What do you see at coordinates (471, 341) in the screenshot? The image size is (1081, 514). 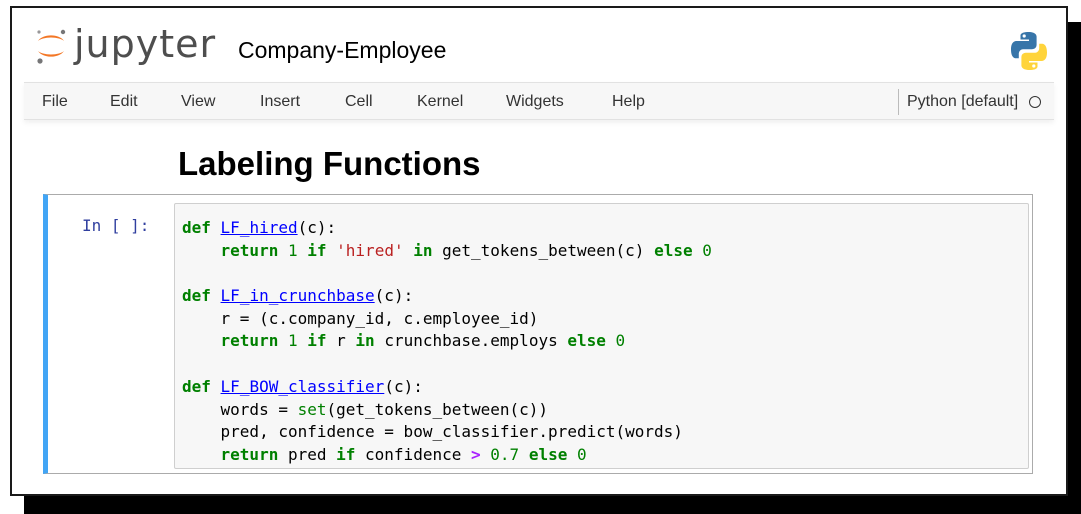 I see `code-token: crunchbase.employs` at bounding box center [471, 341].